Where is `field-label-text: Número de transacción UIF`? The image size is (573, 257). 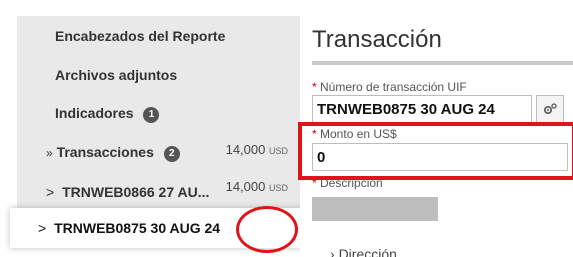
field-label-text: Número de transacción UIF is located at coordinates (393, 87).